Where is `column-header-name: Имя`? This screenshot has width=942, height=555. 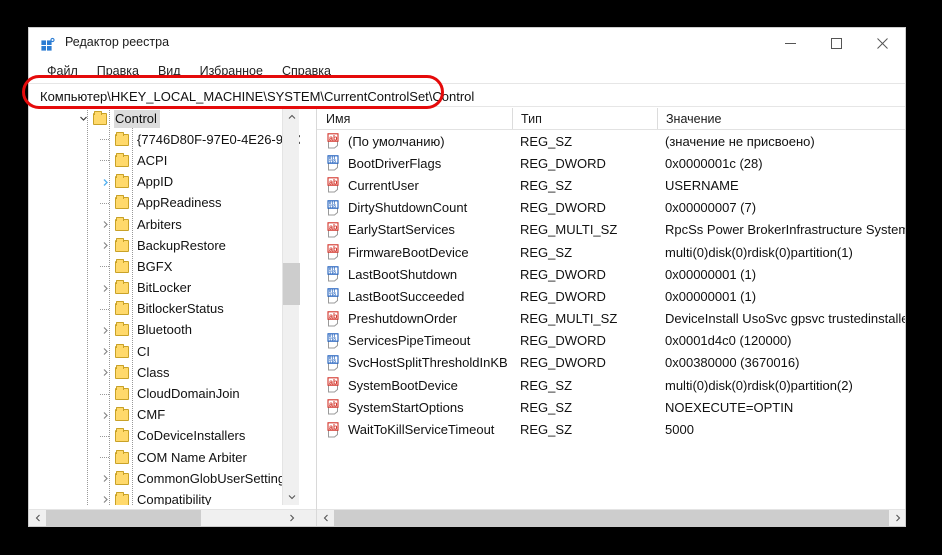 column-header-name: Имя is located at coordinates (414, 118).